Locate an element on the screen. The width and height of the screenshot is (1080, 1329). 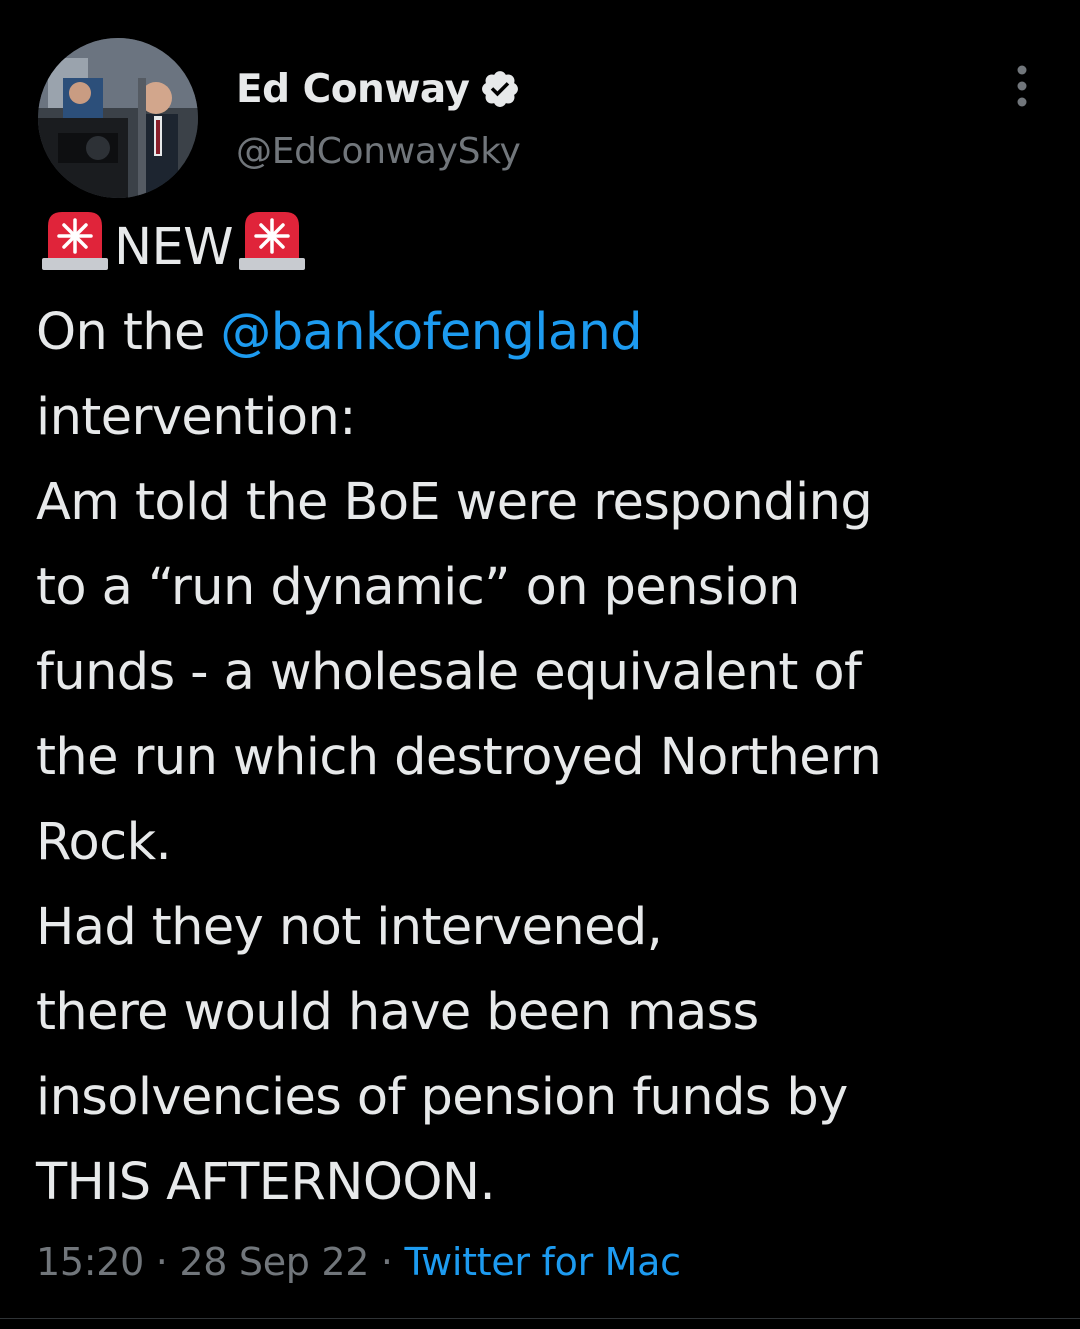
tweet-date: 28 Sep 22 is located at coordinates (274, 1262).